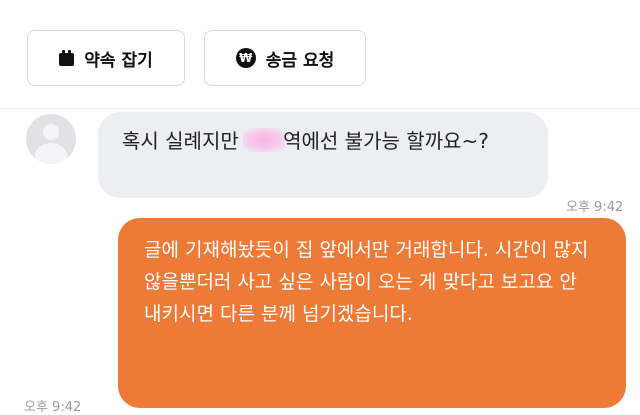 The height and width of the screenshot is (415, 640). What do you see at coordinates (184, 141) in the screenshot?
I see `incoming-message-text-start: 혹시 실례지만` at bounding box center [184, 141].